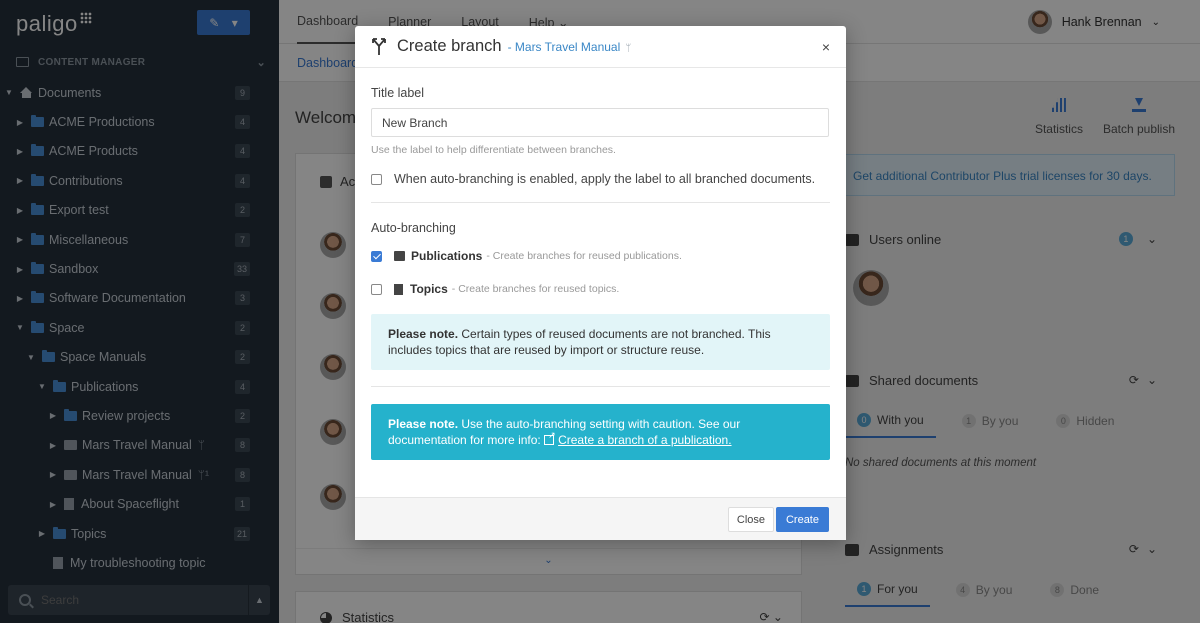  What do you see at coordinates (600, 122) in the screenshot?
I see `title-label-input` at bounding box center [600, 122].